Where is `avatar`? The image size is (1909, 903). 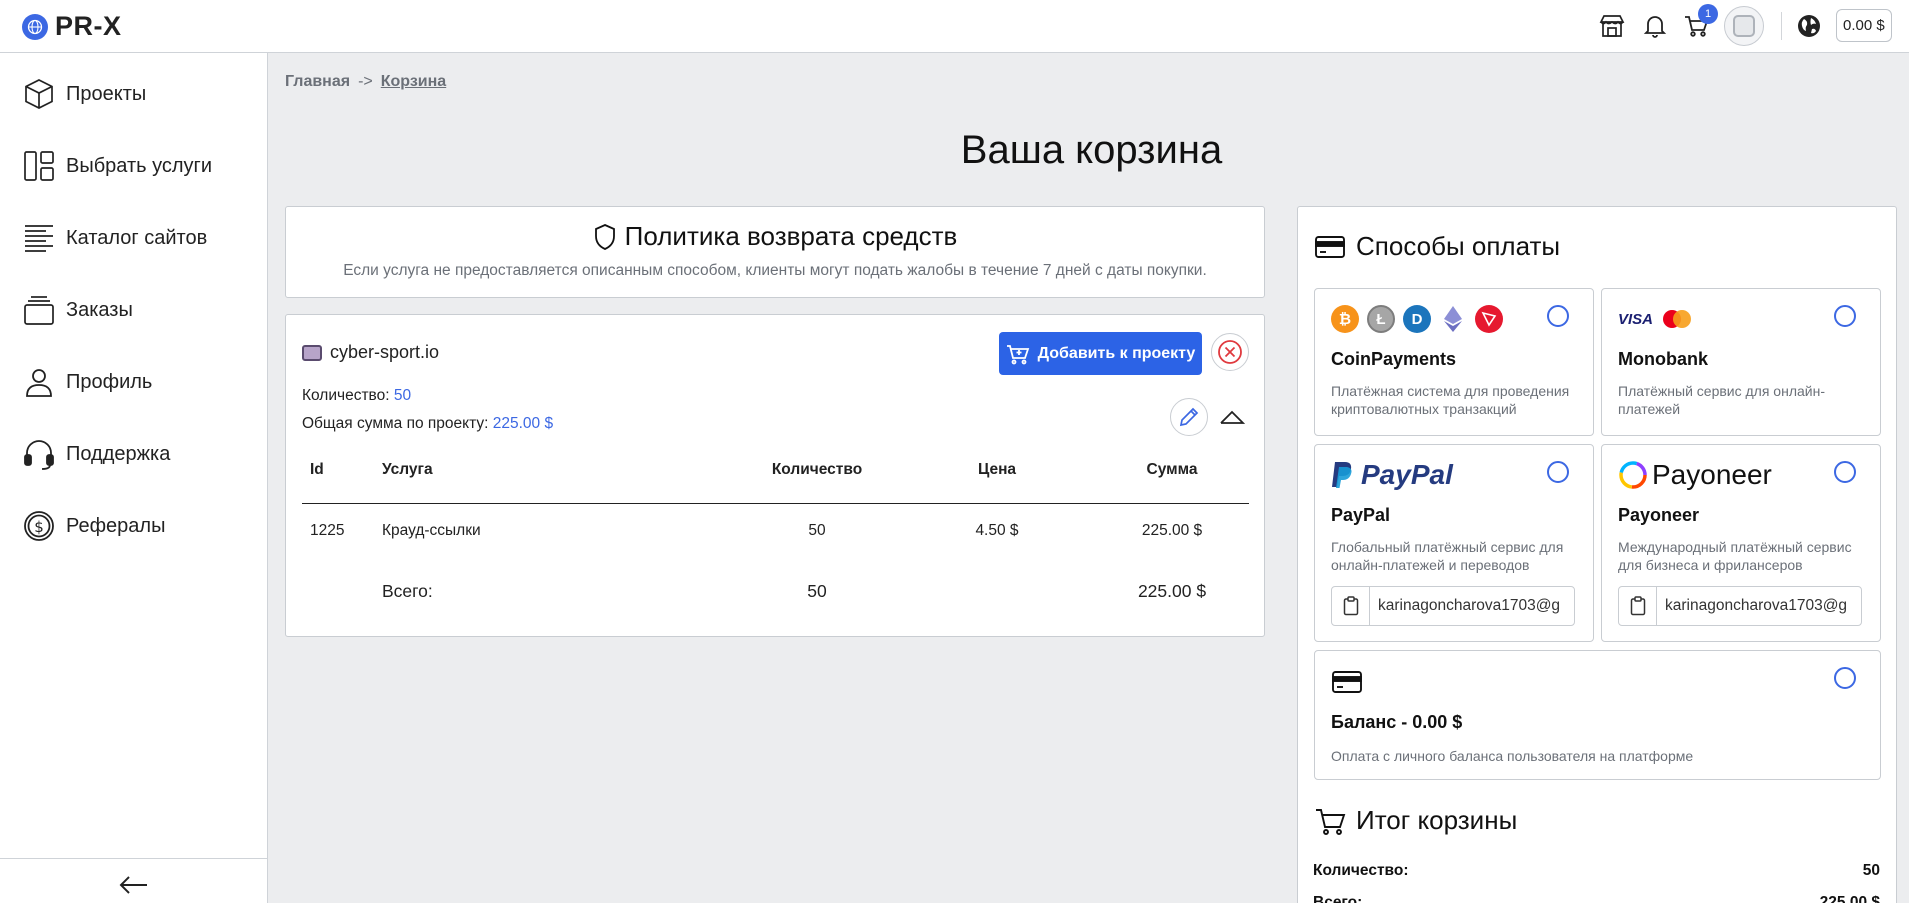
avatar is located at coordinates (1744, 26).